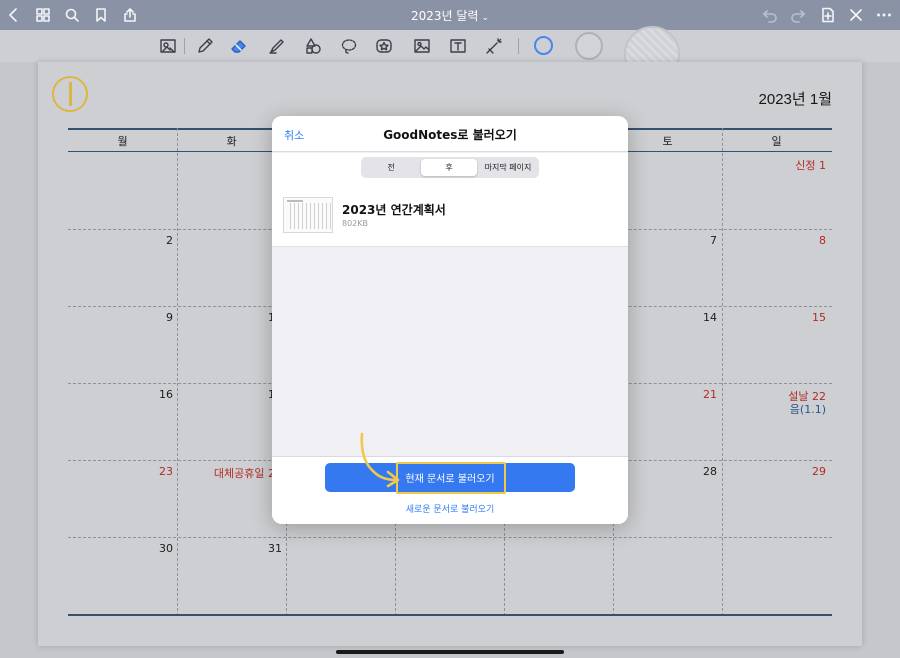  I want to click on top-nav-bar: 2023년 달력 ⌄, so click(450, 15).